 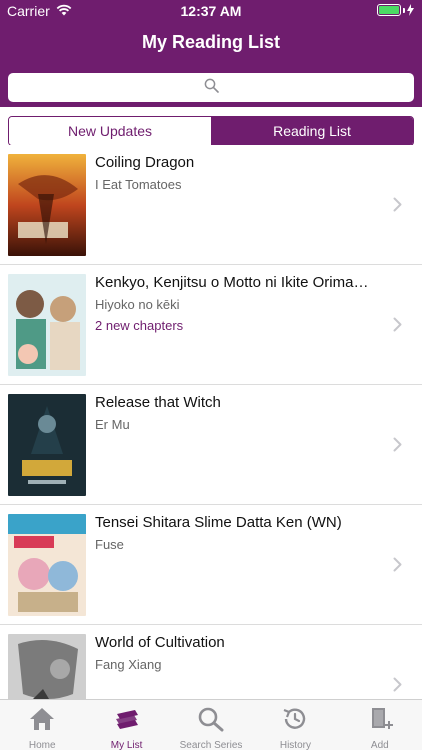 I want to click on tab-label: Search Series, so click(x=211, y=745).